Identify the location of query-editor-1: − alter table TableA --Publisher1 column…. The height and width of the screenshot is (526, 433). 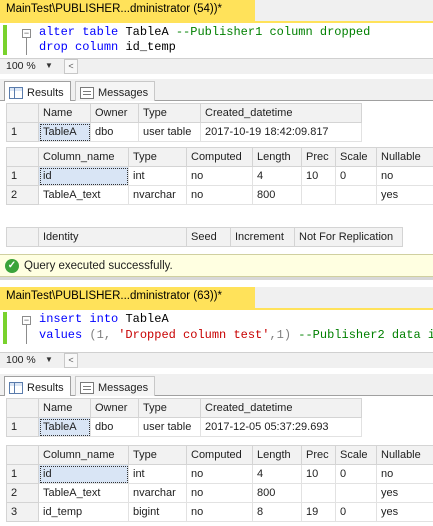
(216, 40).